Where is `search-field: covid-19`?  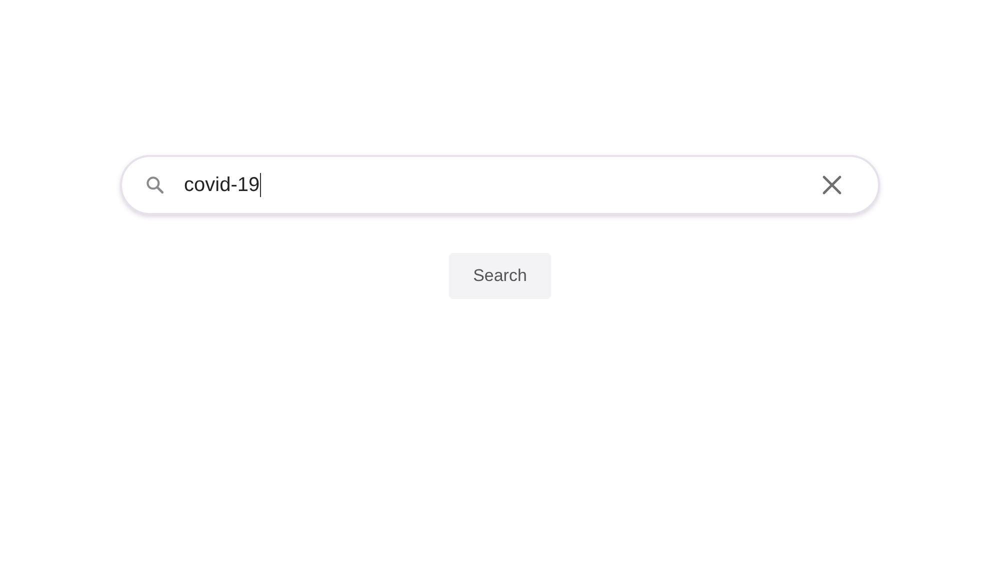 search-field: covid-19 is located at coordinates (500, 185).